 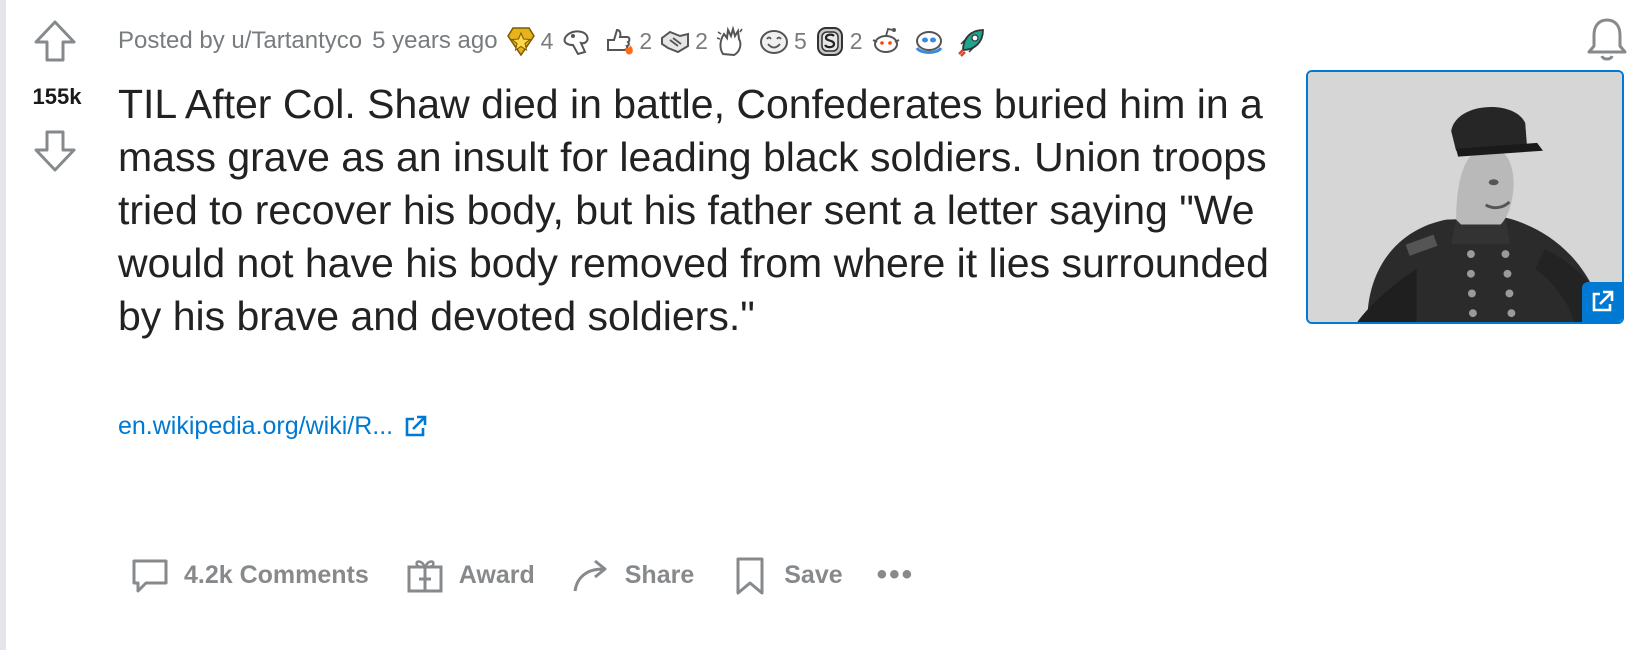 I want to click on thumbs-flame-award-icon, so click(x=620, y=41).